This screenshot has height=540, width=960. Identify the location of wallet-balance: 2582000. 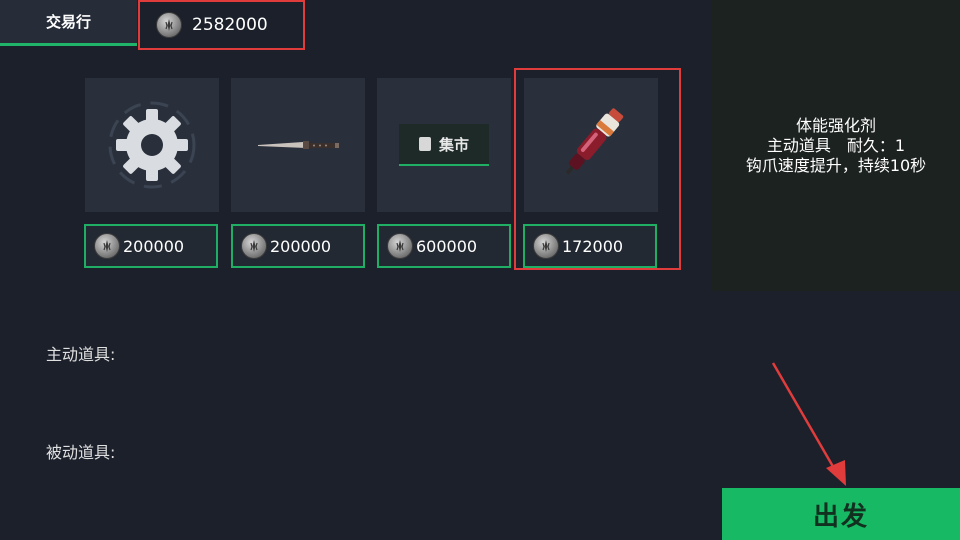
(221, 25).